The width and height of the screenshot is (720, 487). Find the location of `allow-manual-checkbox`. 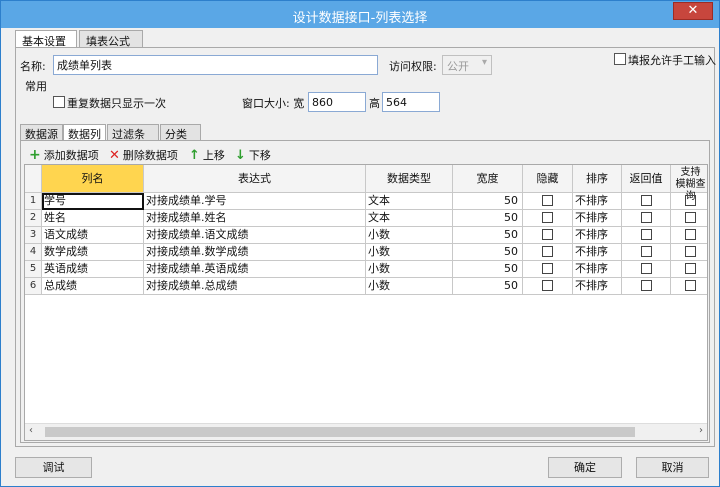

allow-manual-checkbox is located at coordinates (620, 59).